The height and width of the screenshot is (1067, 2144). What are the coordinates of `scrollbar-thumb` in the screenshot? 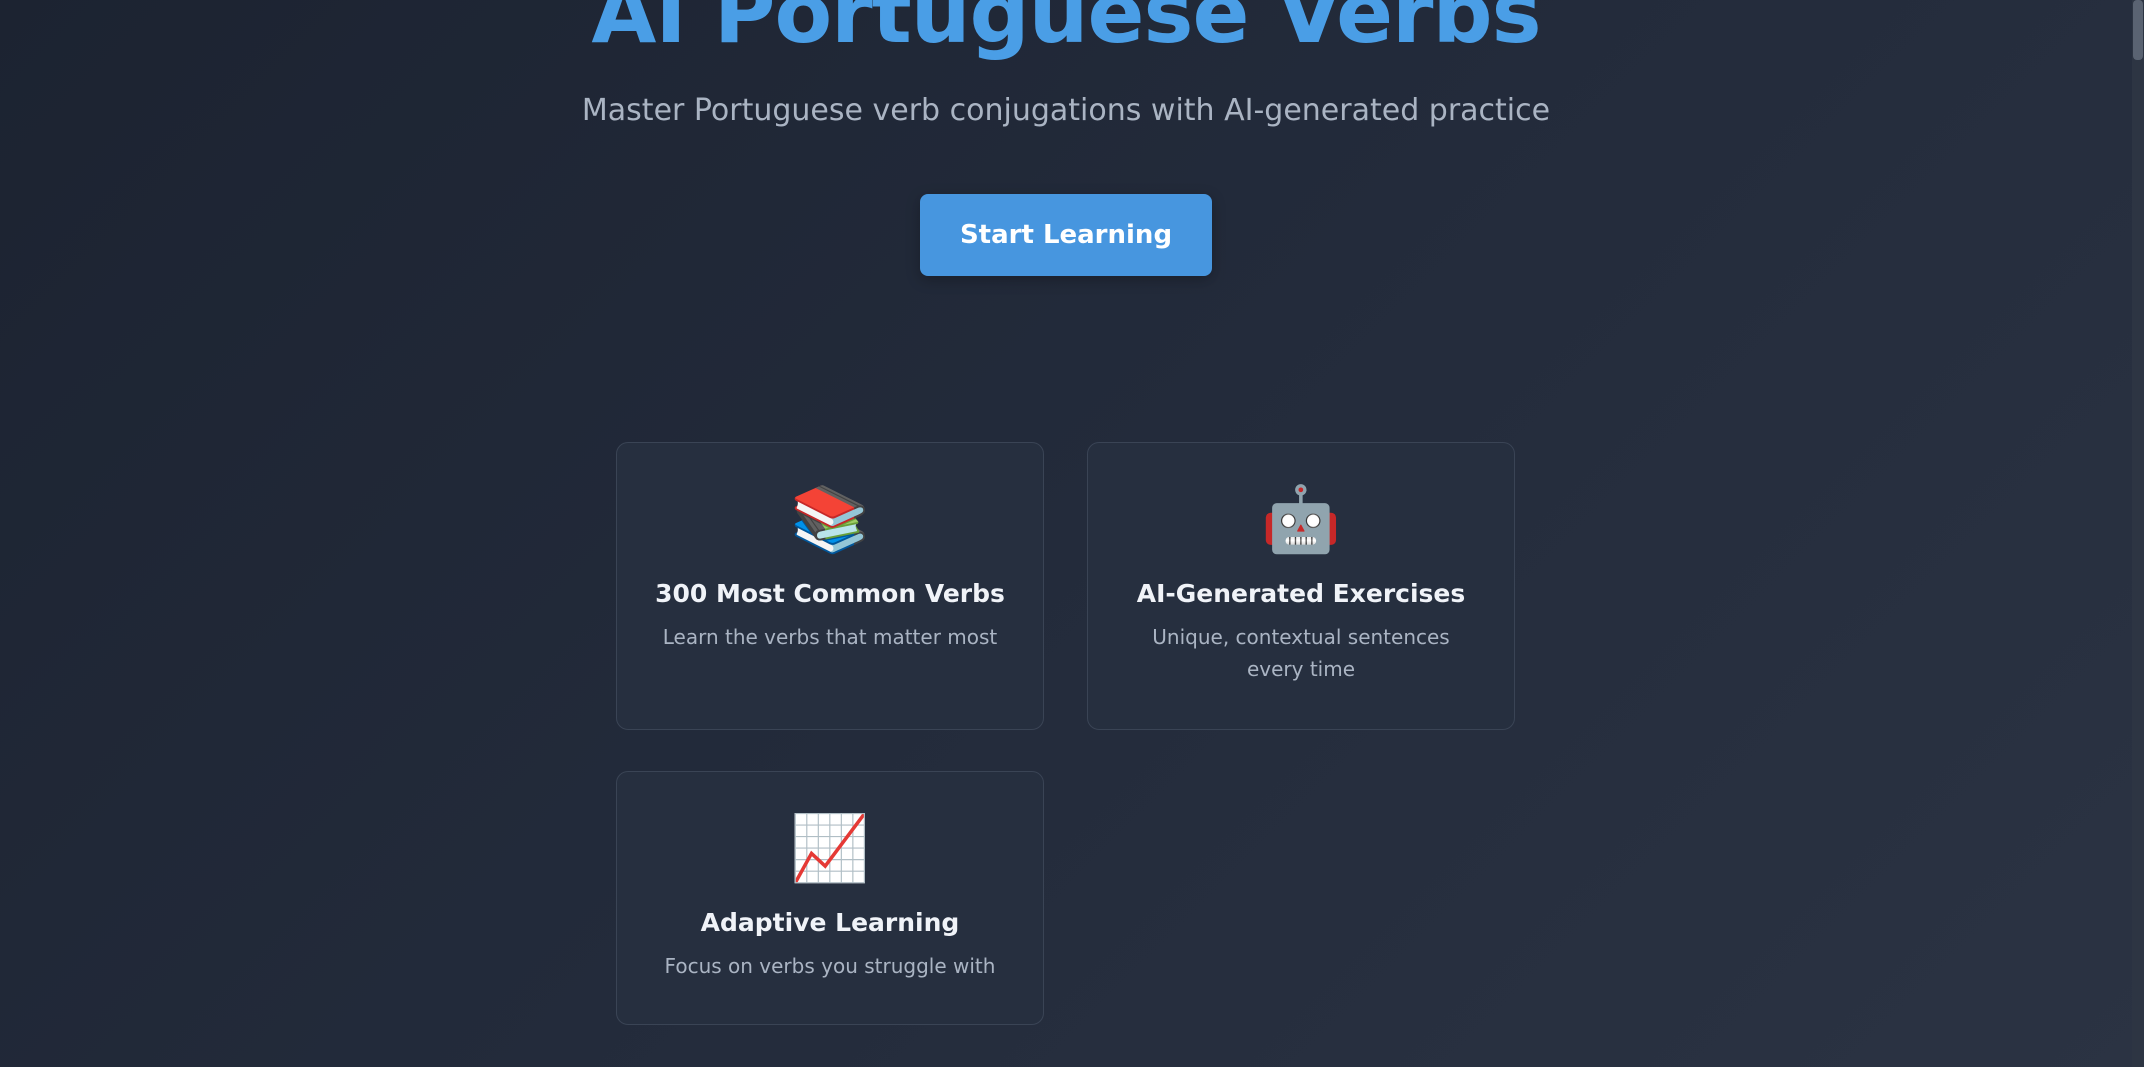 It's located at (2138, 30).